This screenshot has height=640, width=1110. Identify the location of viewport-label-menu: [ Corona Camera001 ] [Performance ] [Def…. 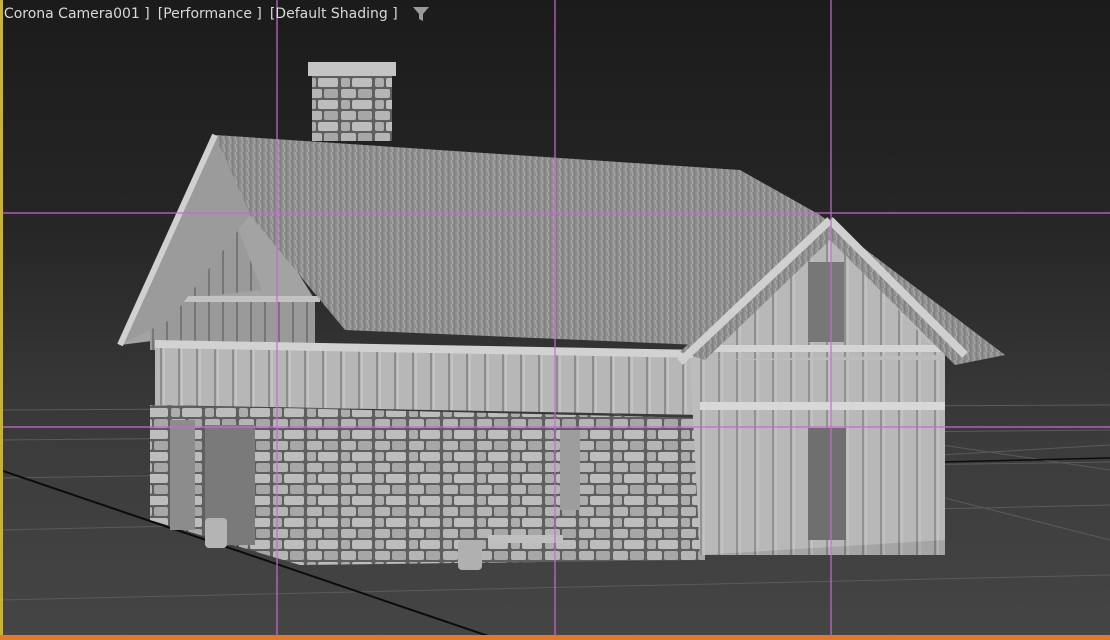
(215, 14).